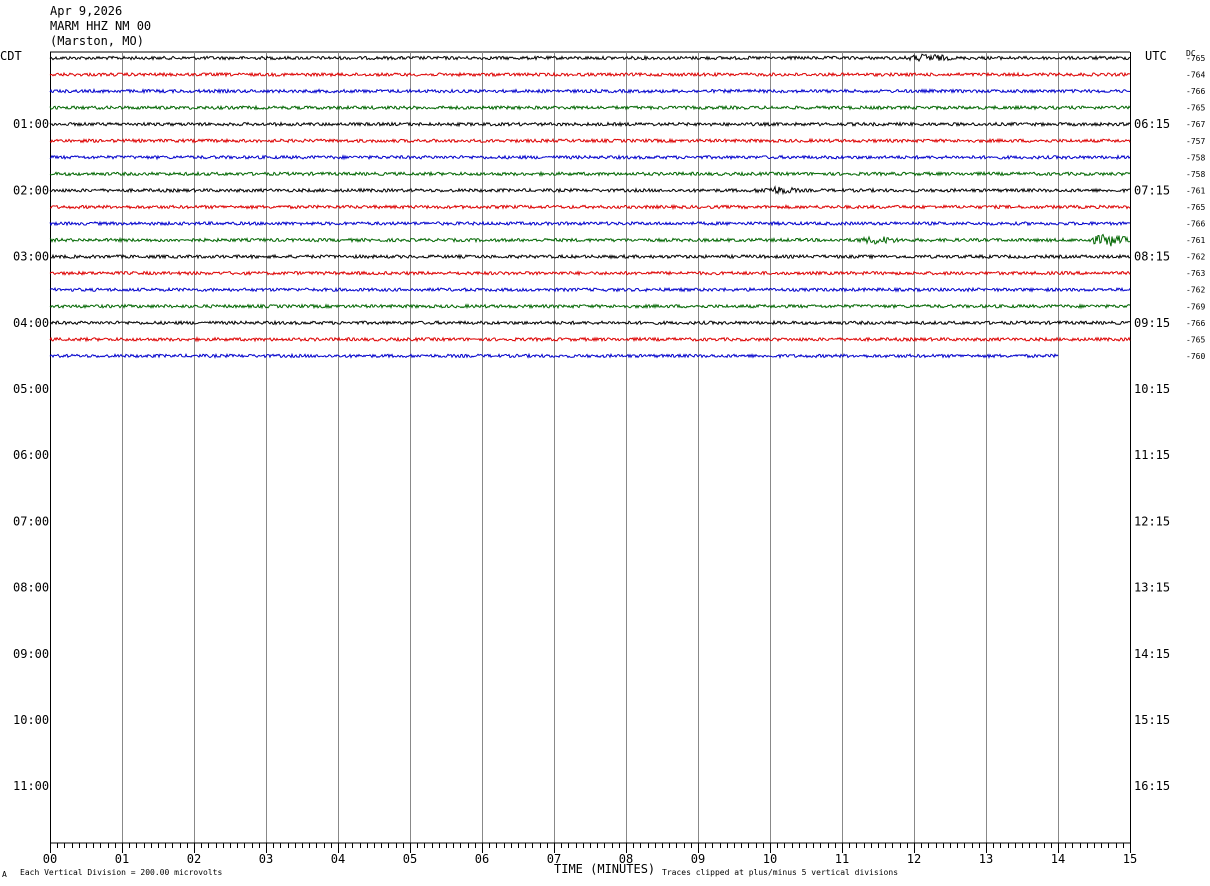 The height and width of the screenshot is (886, 1210). What do you see at coordinates (1152, 588) in the screenshot?
I see `utc-hour-label: 13:15` at bounding box center [1152, 588].